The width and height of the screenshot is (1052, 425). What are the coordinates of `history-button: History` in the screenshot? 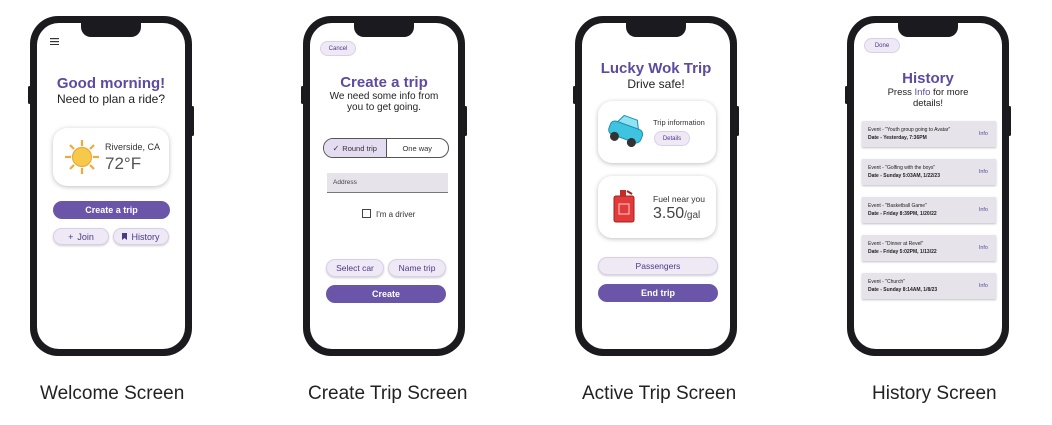 It's located at (141, 236).